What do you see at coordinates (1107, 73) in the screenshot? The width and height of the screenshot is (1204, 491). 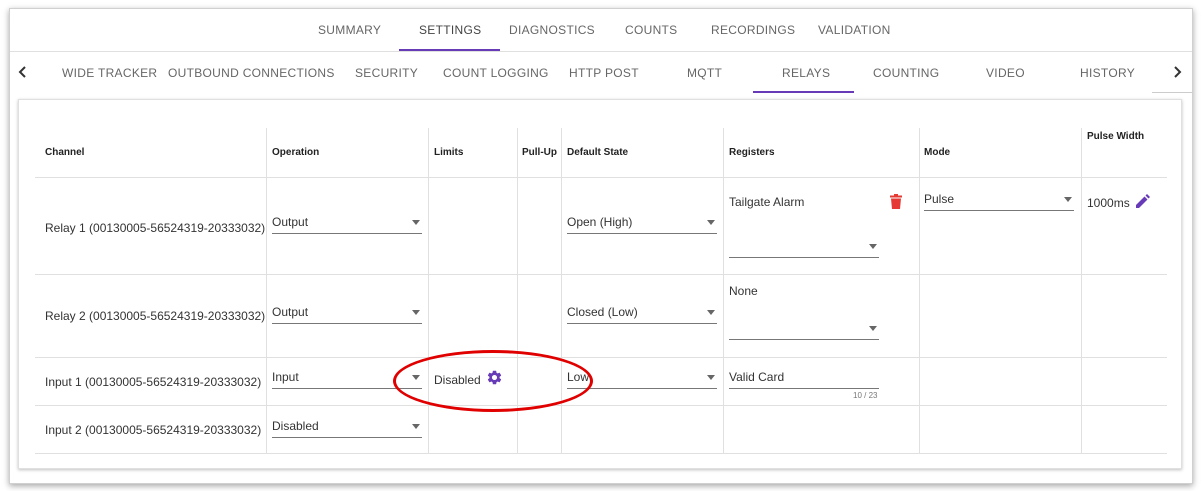 I see `tab-history: HISTORY` at bounding box center [1107, 73].